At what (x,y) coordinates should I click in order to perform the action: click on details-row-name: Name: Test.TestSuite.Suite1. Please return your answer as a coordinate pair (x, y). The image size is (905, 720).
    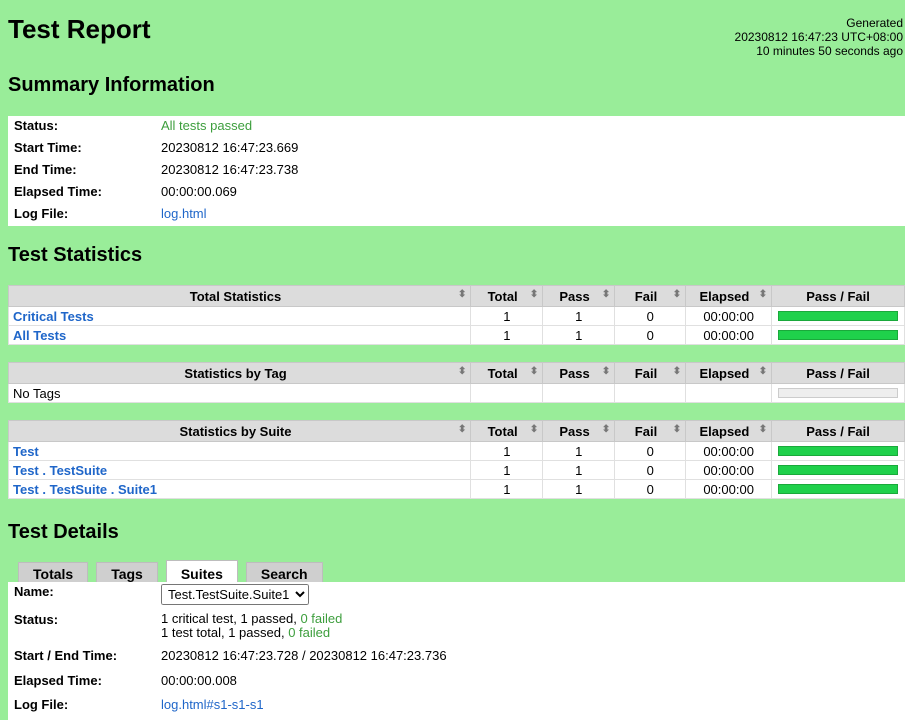
    Looking at the image, I should click on (456, 596).